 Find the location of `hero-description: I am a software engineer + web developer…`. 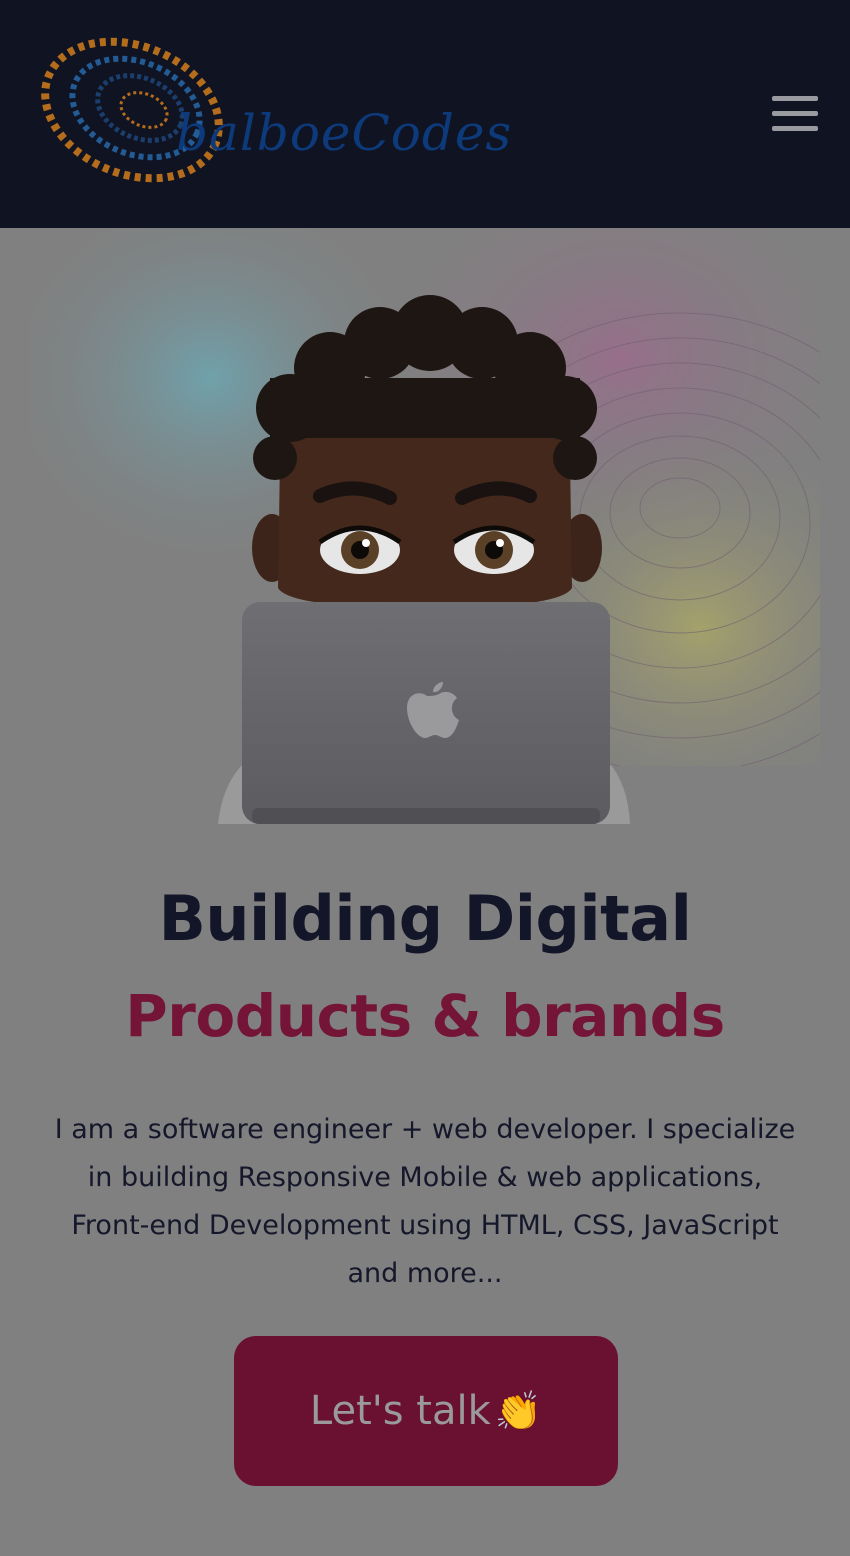

hero-description: I am a software engineer + web developer… is located at coordinates (425, 1201).